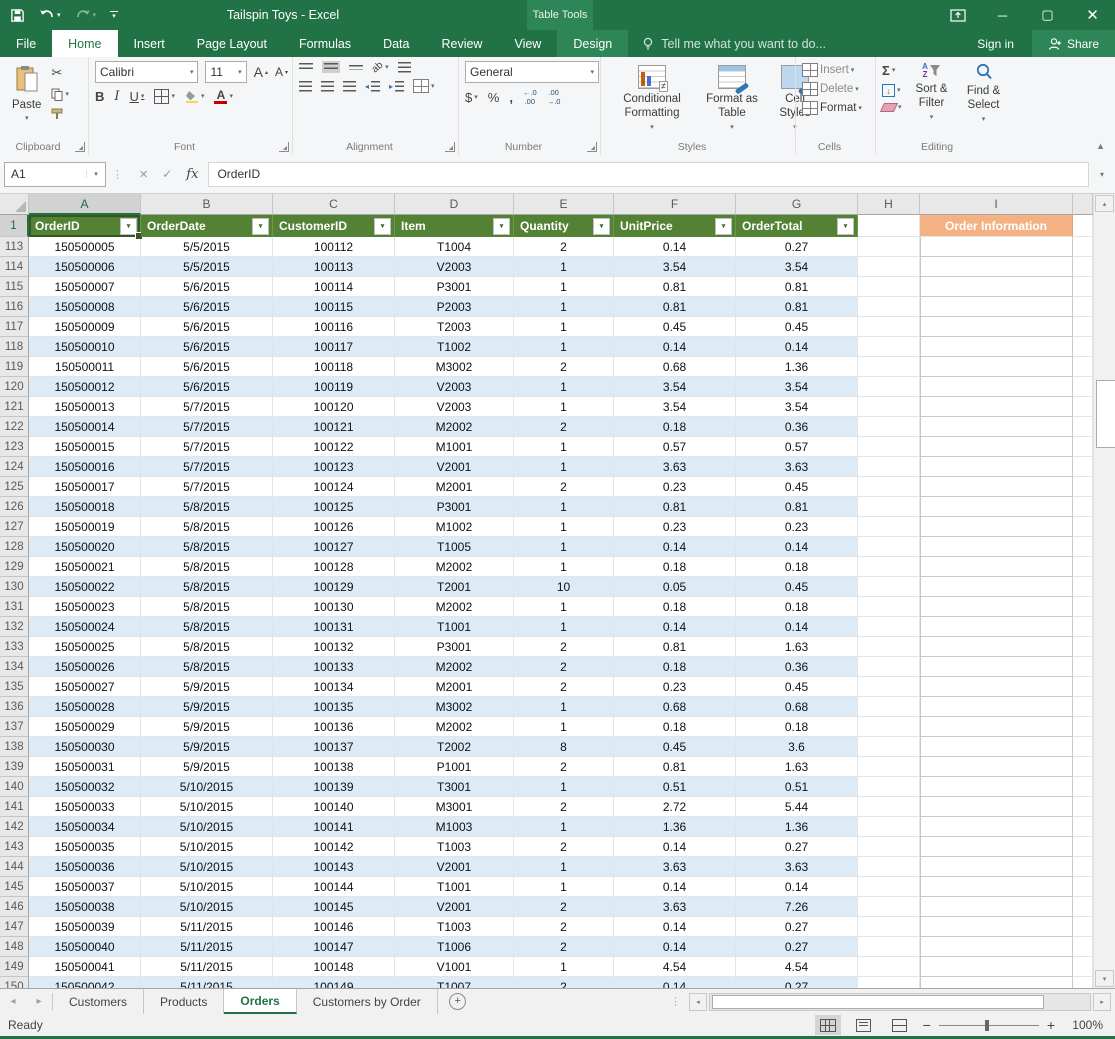 The height and width of the screenshot is (1039, 1115). What do you see at coordinates (207, 747) in the screenshot?
I see `cell: 5/9/2015` at bounding box center [207, 747].